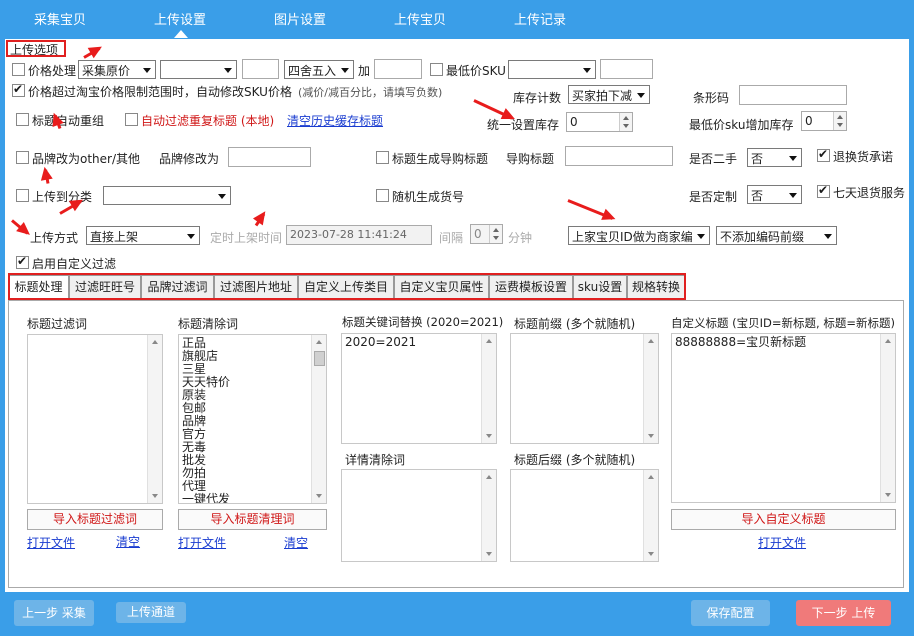 The width and height of the screenshot is (914, 636). Describe the element at coordinates (440, 159) in the screenshot. I see `guide-title-gen-label: 标题生成导购标题` at that location.